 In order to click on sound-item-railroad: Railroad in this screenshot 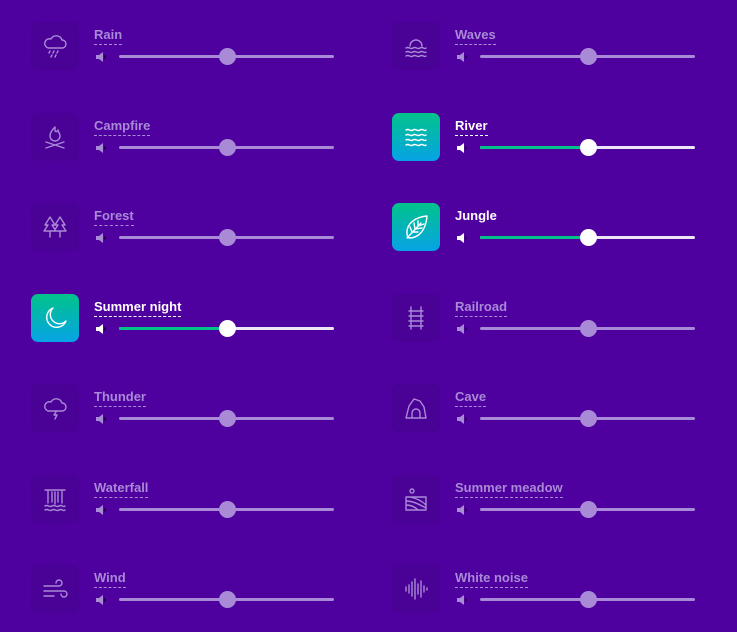, I will do `click(552, 318)`.